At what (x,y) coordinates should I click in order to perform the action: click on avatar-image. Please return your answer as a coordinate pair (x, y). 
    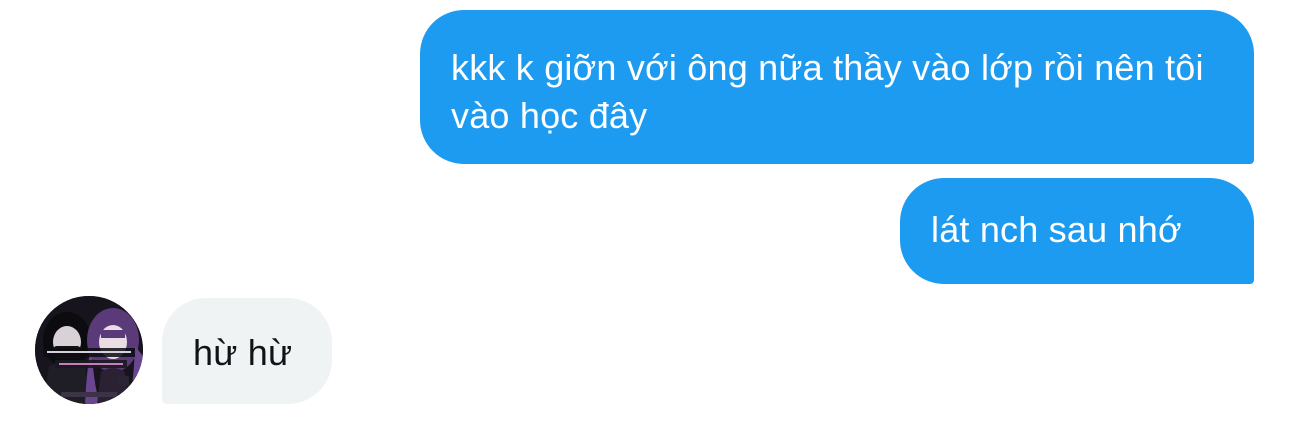
    Looking at the image, I should click on (89, 350).